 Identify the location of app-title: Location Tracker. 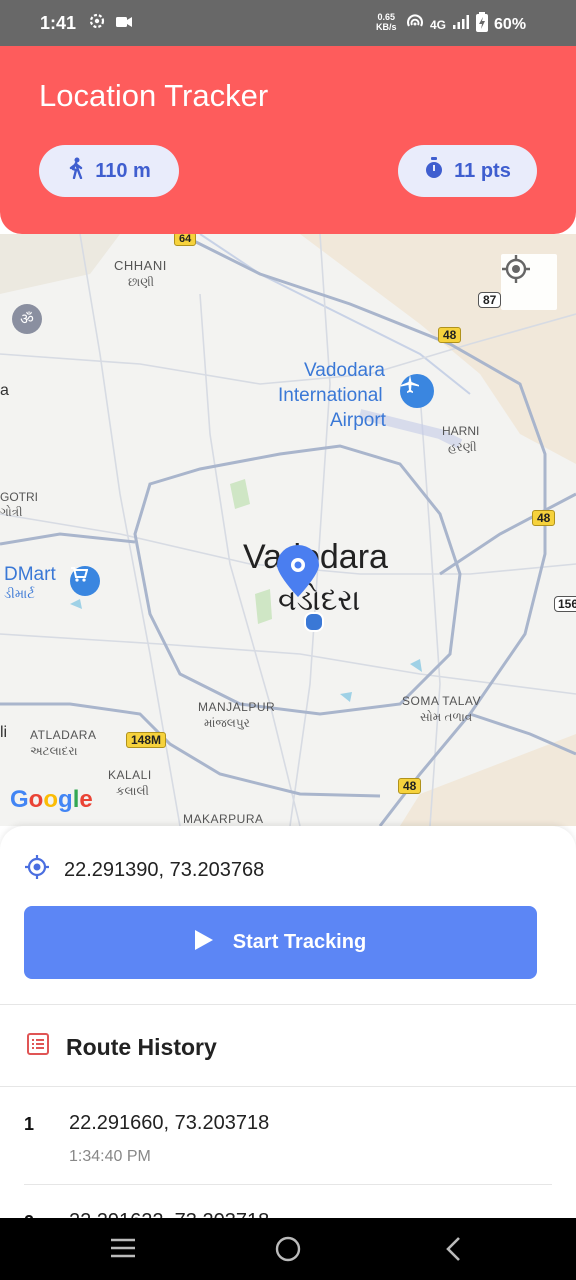
(154, 95).